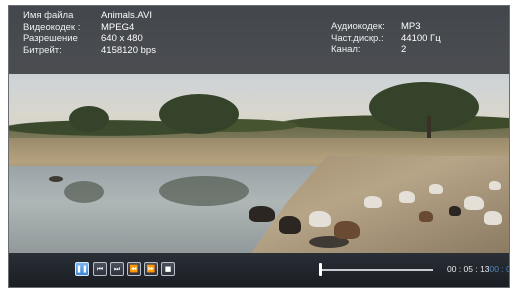  Describe the element at coordinates (89, 28) in the screenshot. I see `info-row-video-codec: Видеокодек : MPEG4` at that location.